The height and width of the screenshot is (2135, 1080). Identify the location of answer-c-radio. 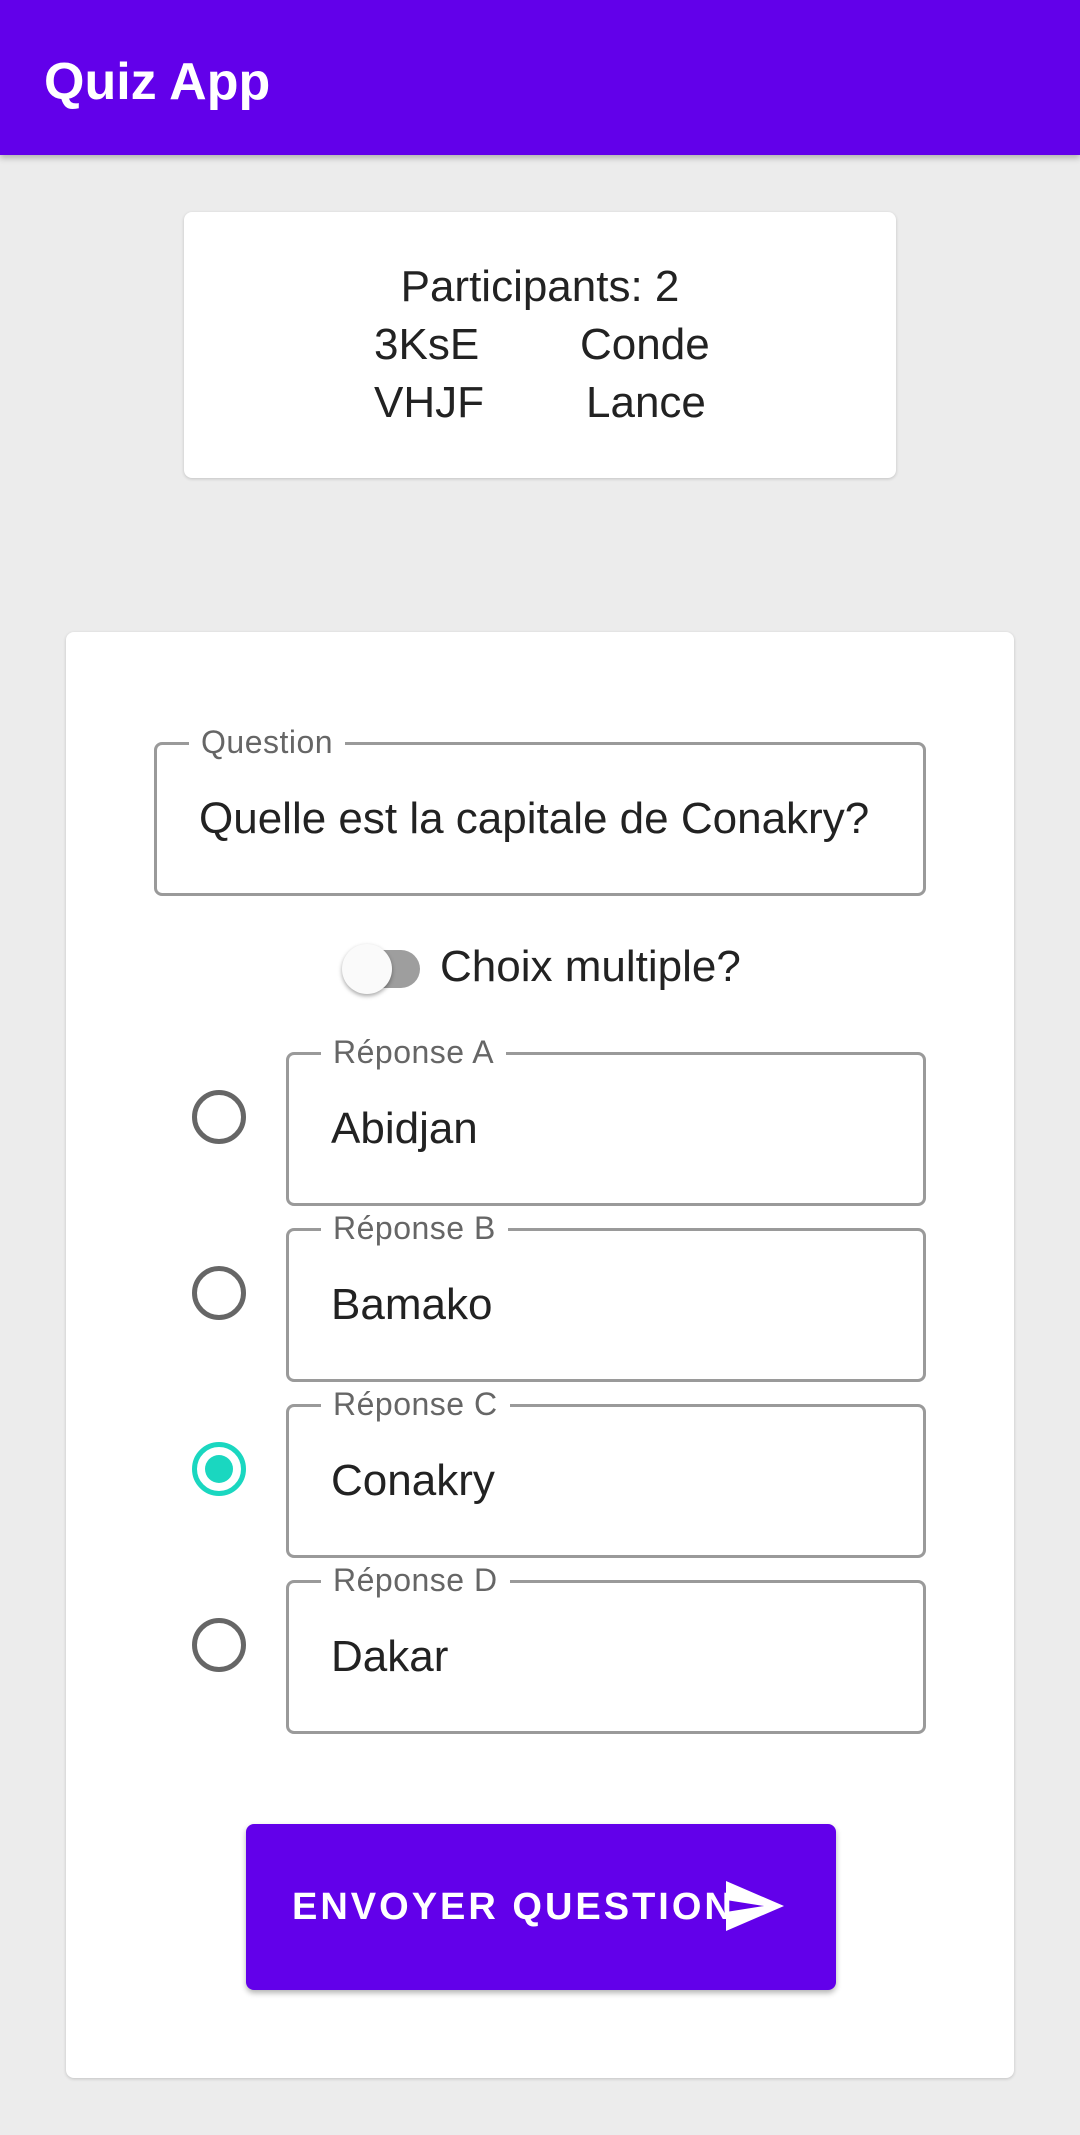
(219, 1469).